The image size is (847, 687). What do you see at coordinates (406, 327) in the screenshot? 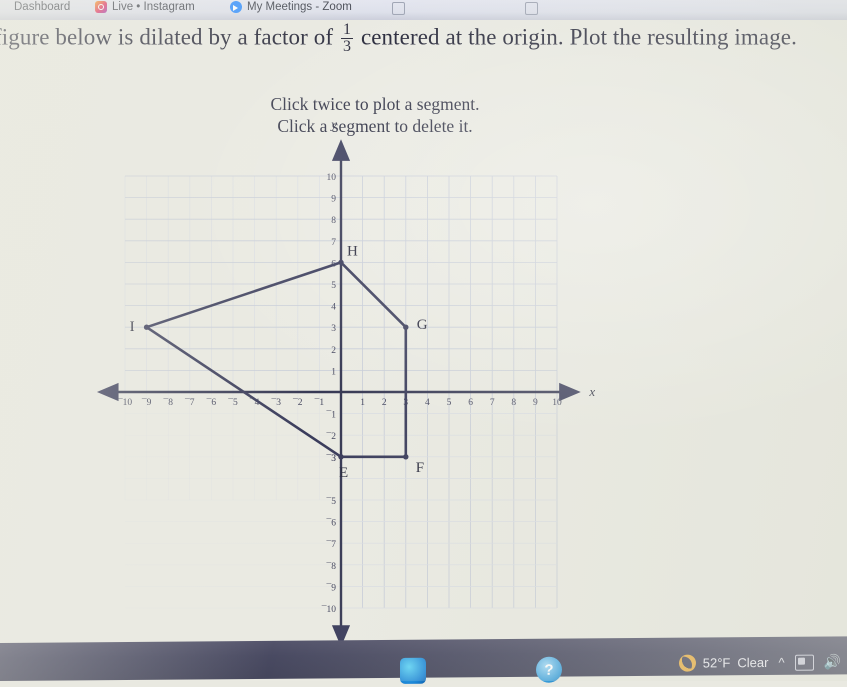
I see `vertex-G` at bounding box center [406, 327].